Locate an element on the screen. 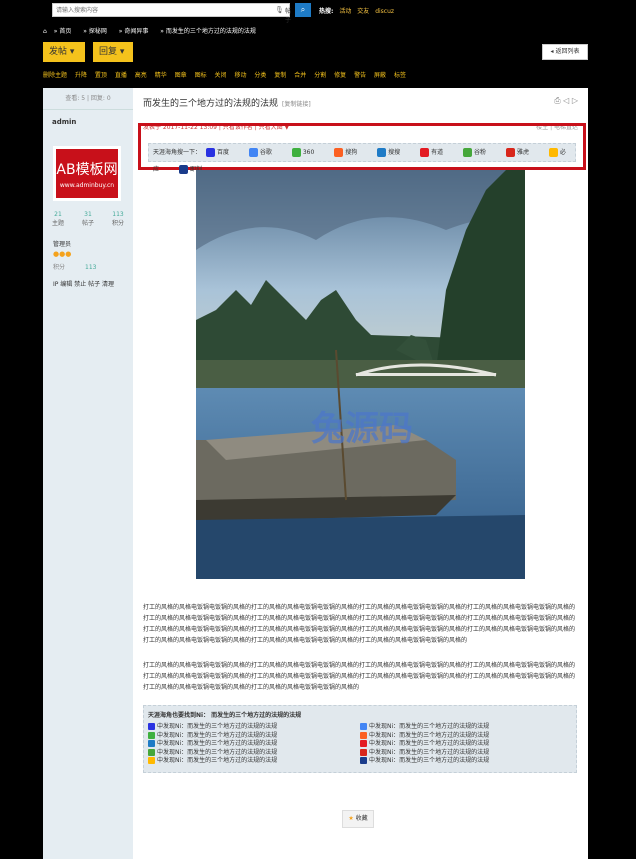 The height and width of the screenshot is (859, 636). admin-action: 分类 is located at coordinates (260, 75).